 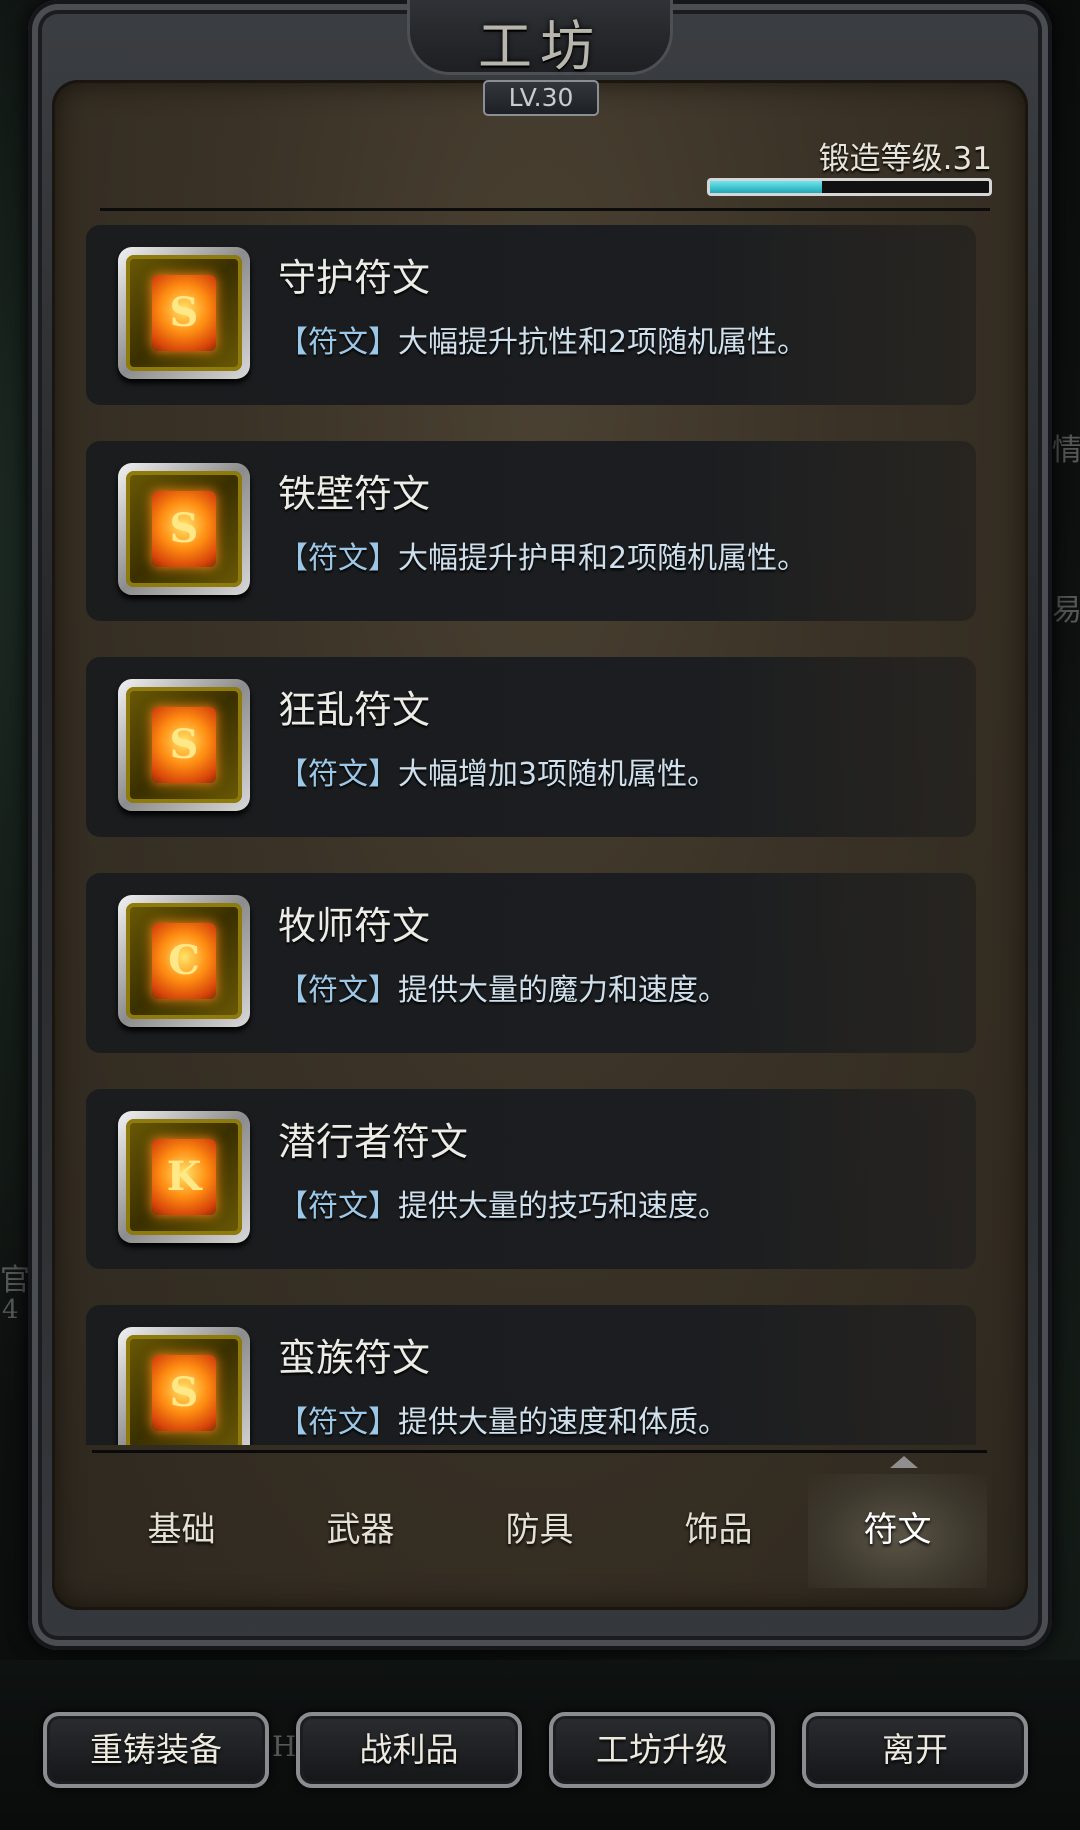 I want to click on rune-name: 守护符文, so click(x=354, y=278).